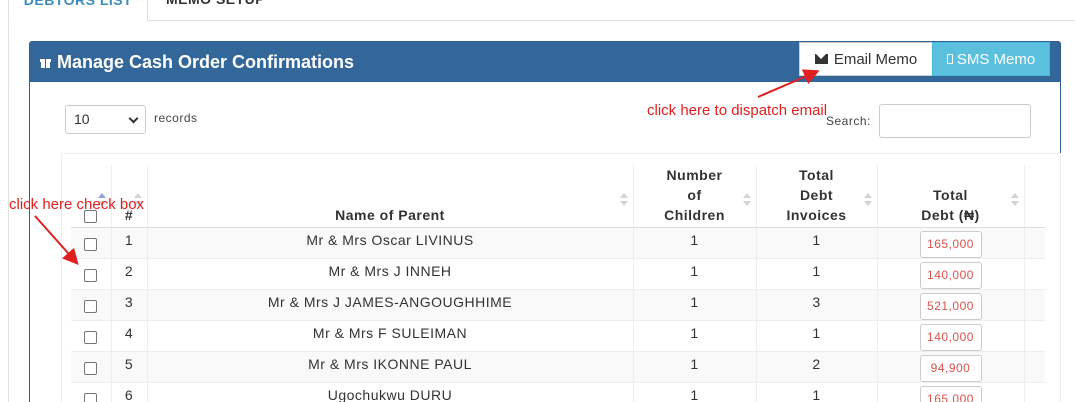 The width and height of the screenshot is (1075, 402). Describe the element at coordinates (949, 59) in the screenshot. I see `mobile-icon` at that location.